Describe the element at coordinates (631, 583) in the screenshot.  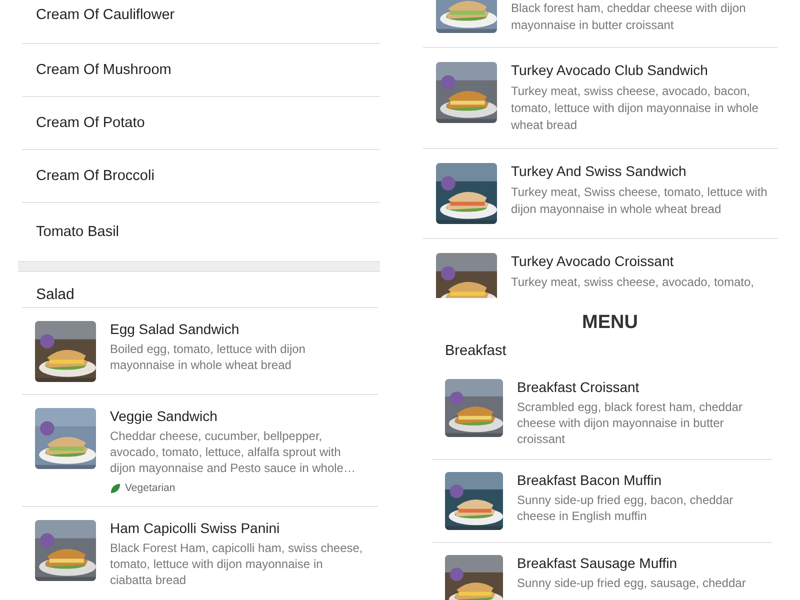
I see `item-description: Sunny side-up fried egg, sausage, cheddar` at that location.